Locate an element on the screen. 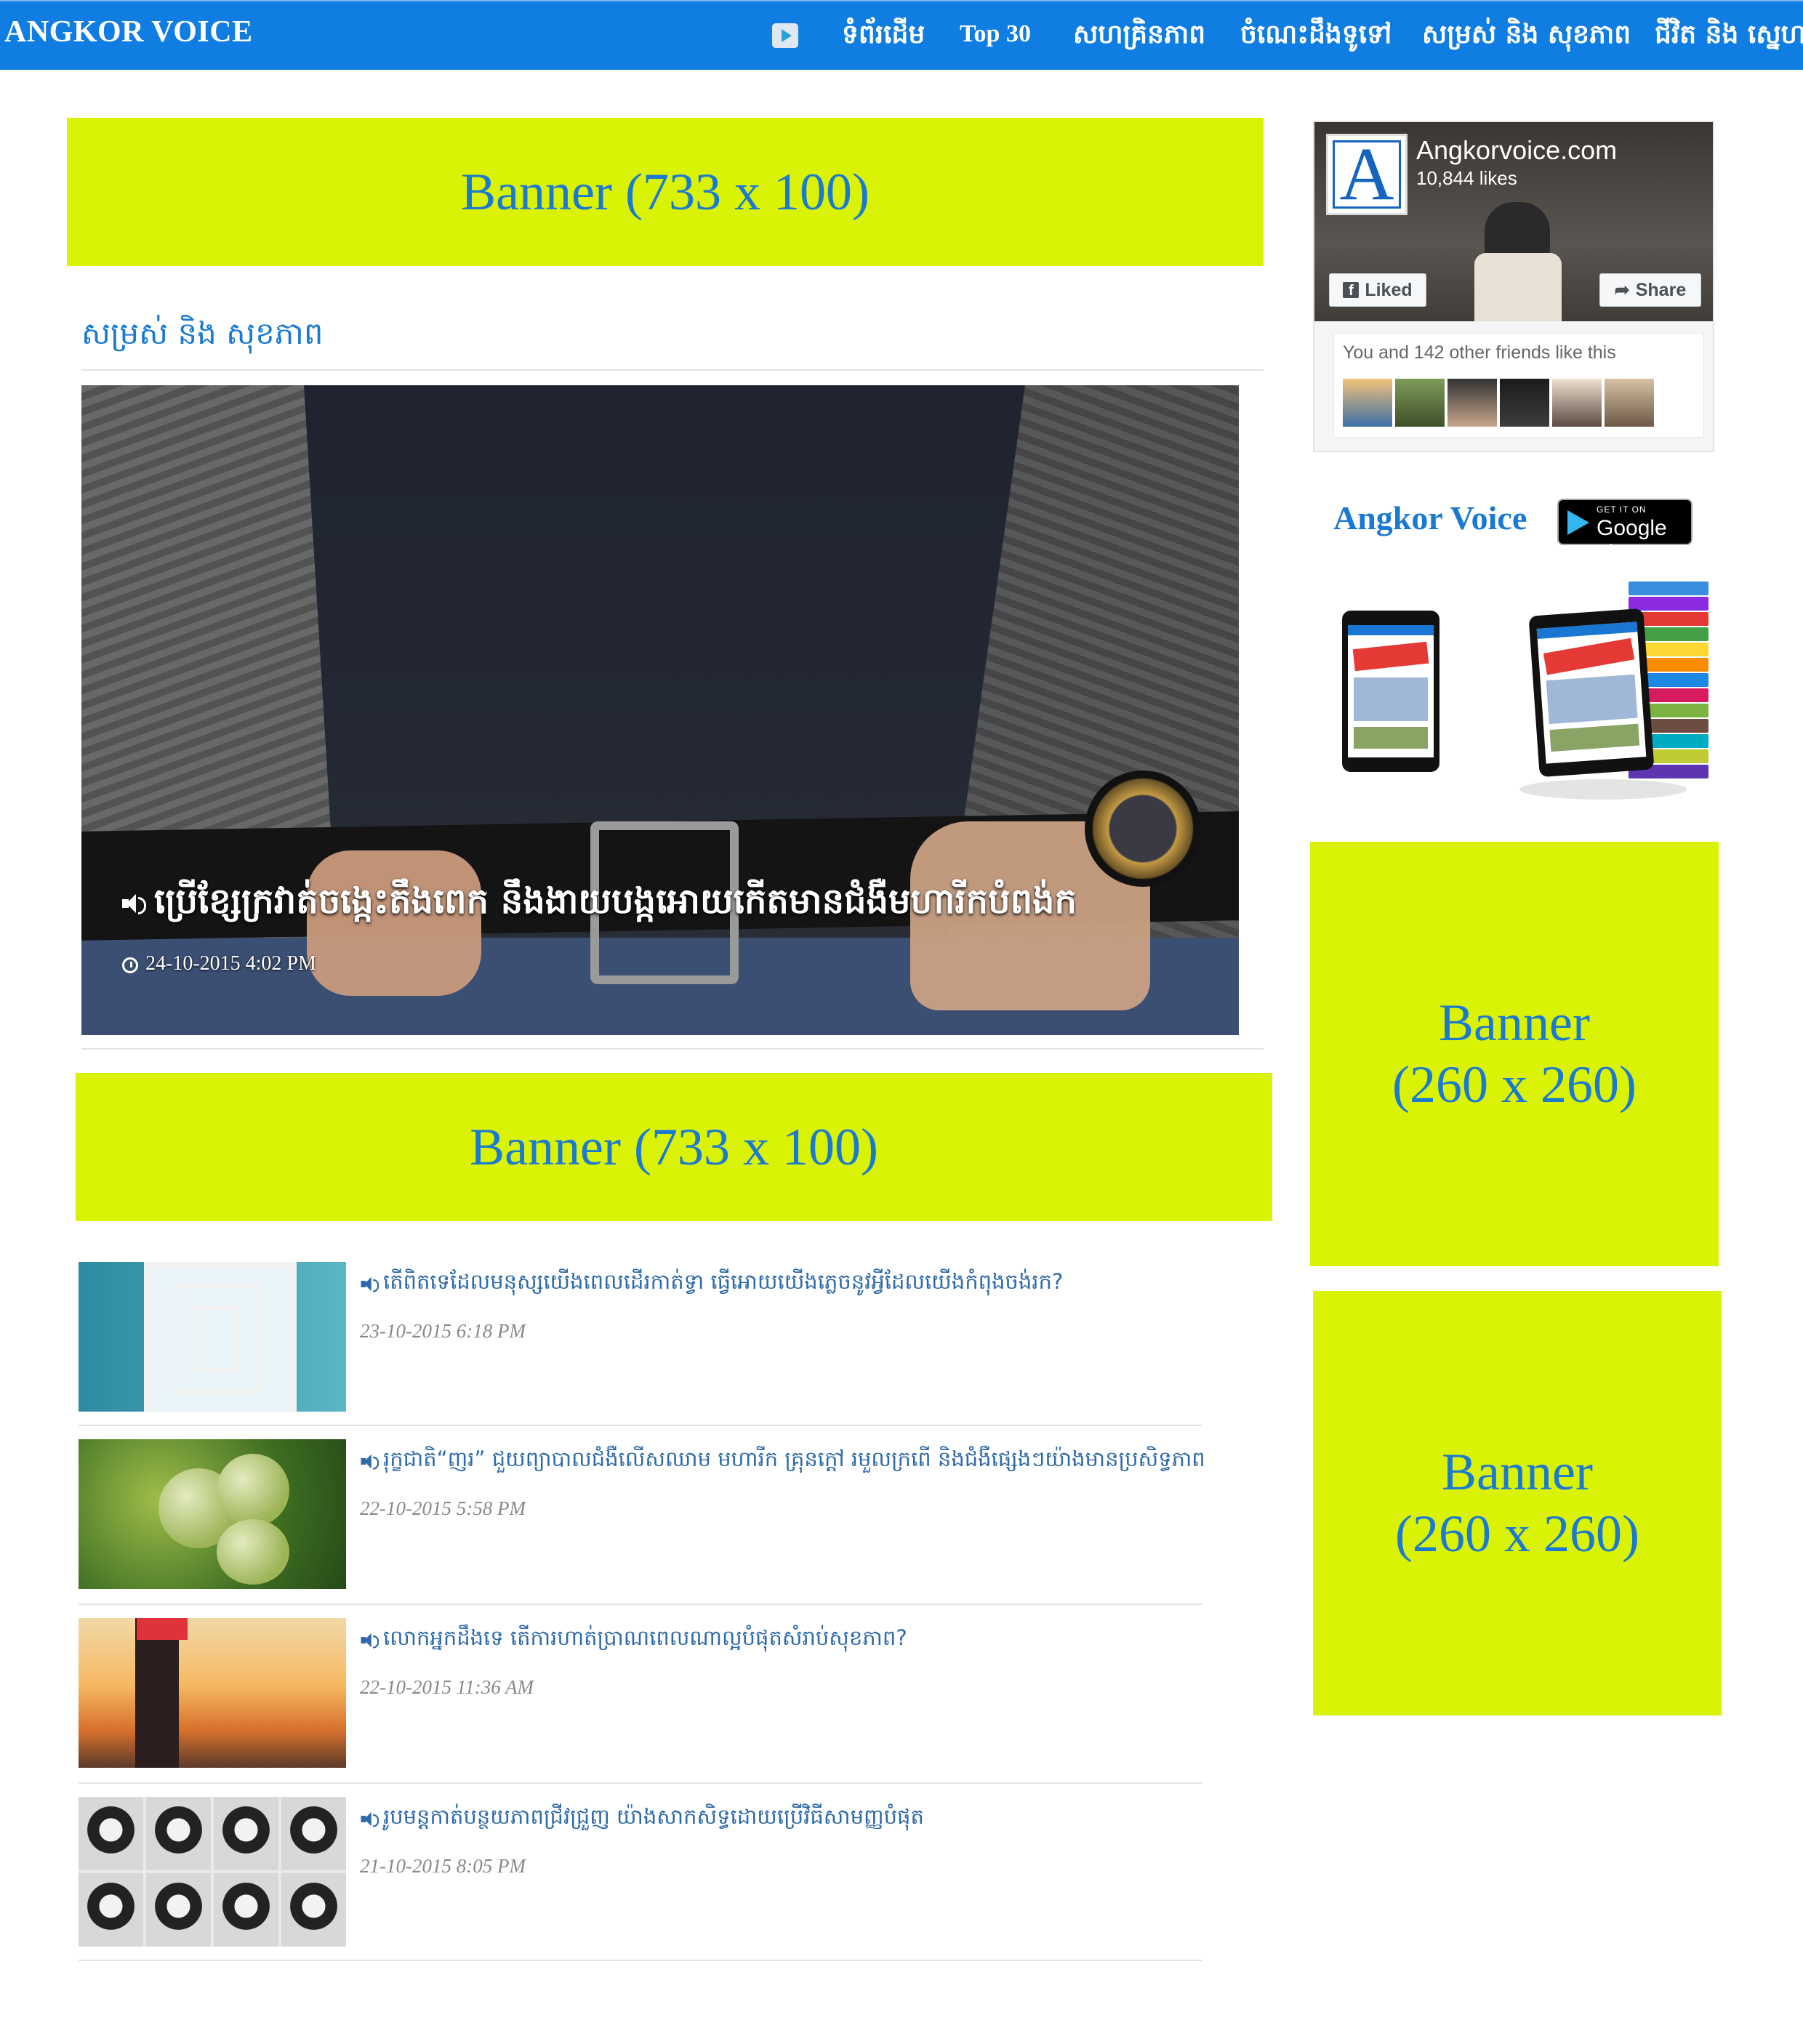  article-date: 22-10-2015 11:36 AM is located at coordinates (447, 1687).